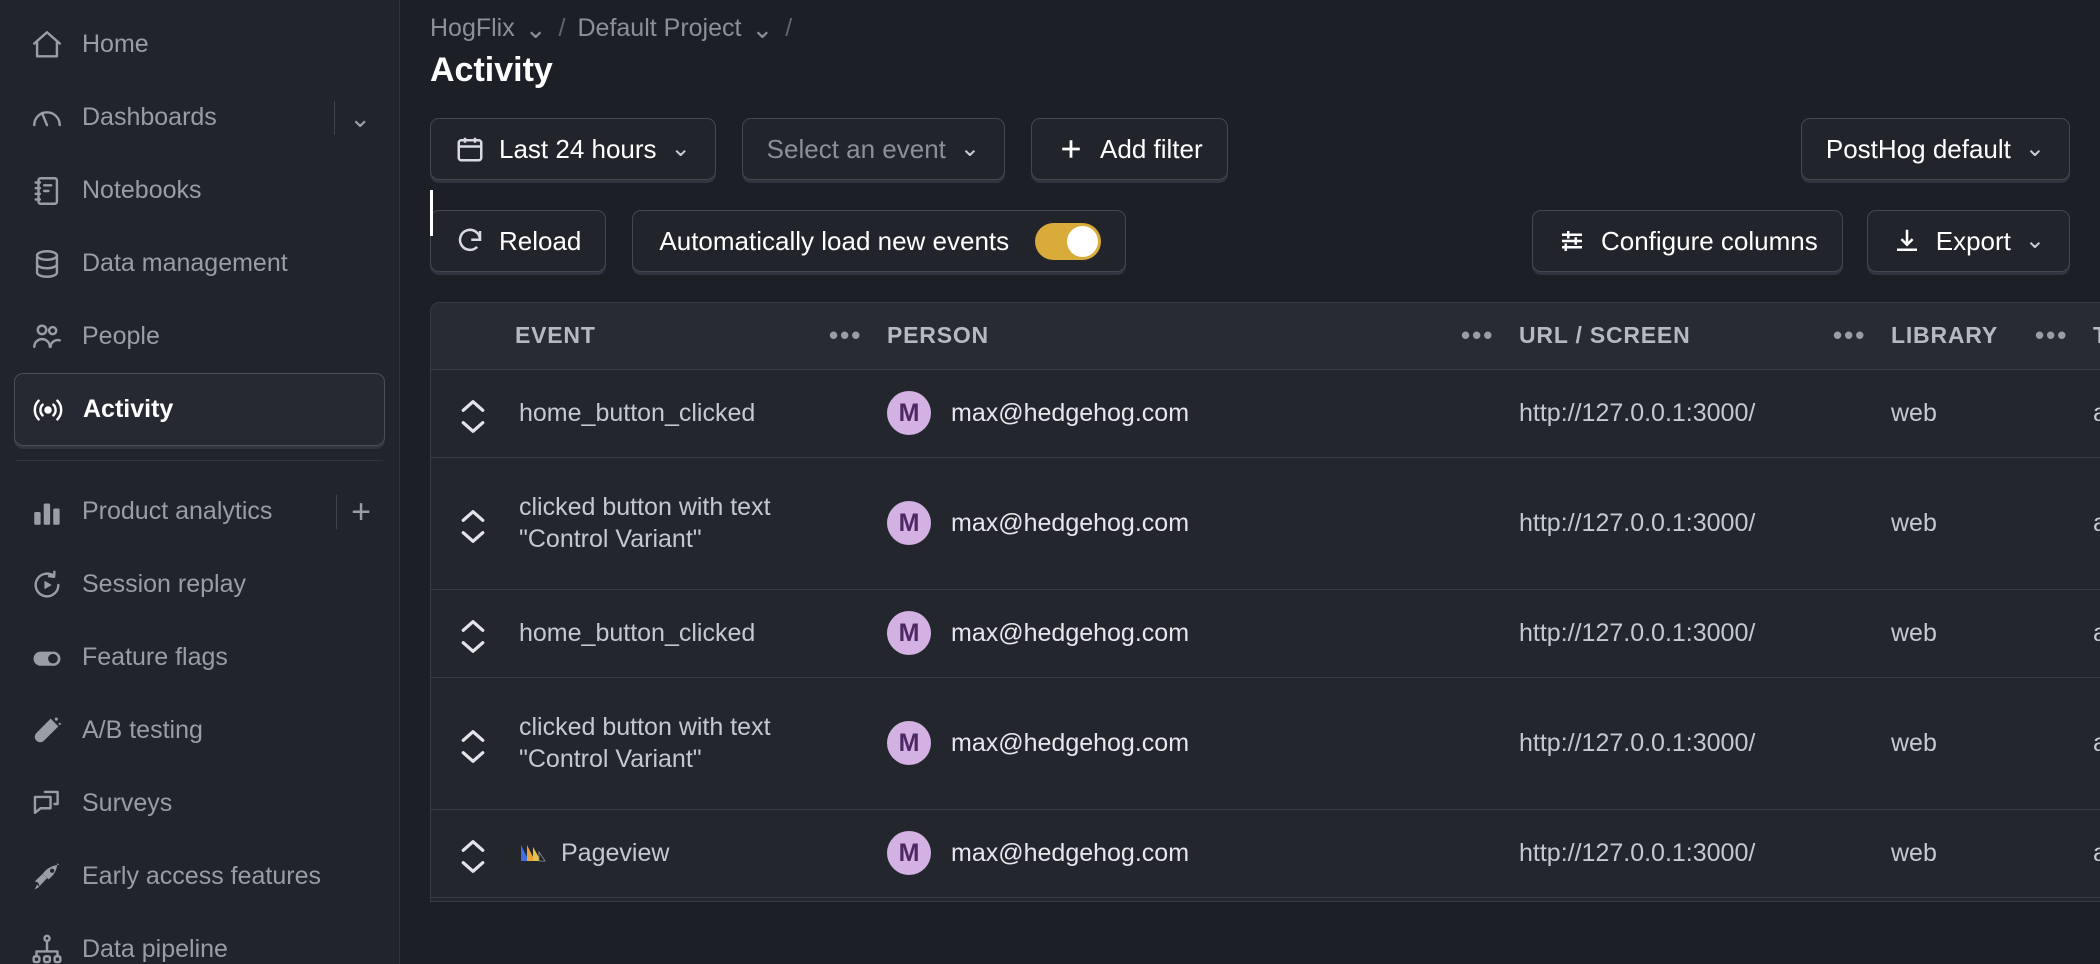 Image resolution: width=2100 pixels, height=964 pixels. I want to click on auto-load-switch, so click(1068, 241).